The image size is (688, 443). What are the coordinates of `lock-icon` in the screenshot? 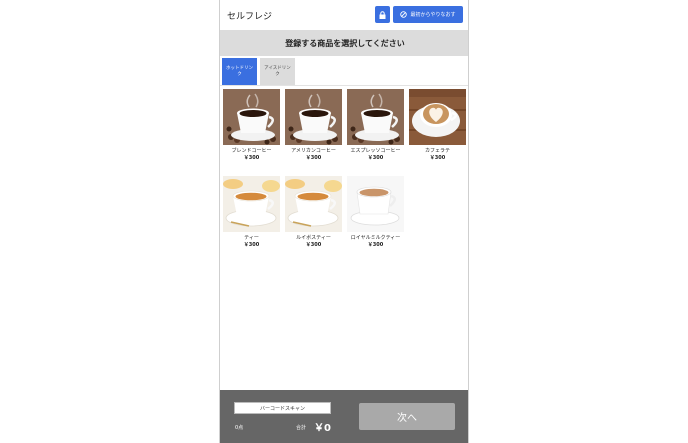 It's located at (382, 14).